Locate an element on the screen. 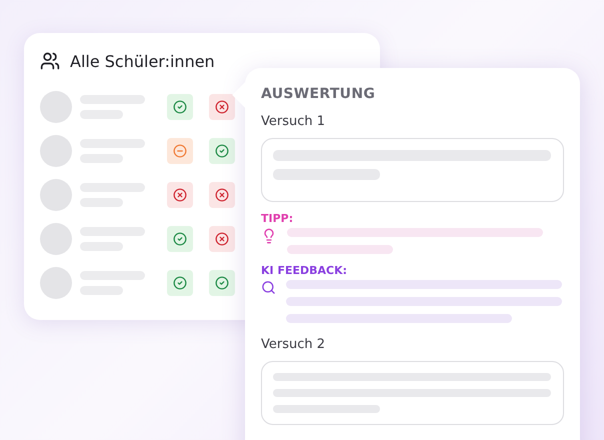  search-icon is located at coordinates (268, 287).